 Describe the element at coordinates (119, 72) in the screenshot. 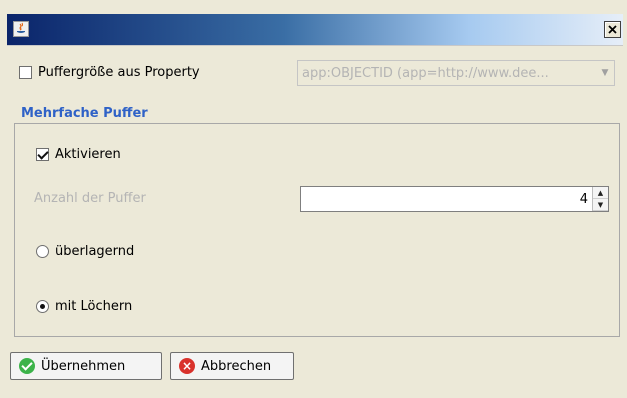

I see `buffer-size-from-property-label: Puffergröße aus Property` at that location.